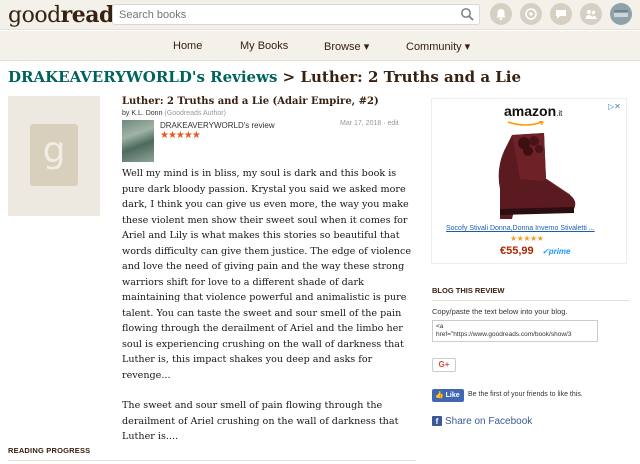  What do you see at coordinates (591, 14) in the screenshot?
I see `recommendations-icon` at bounding box center [591, 14].